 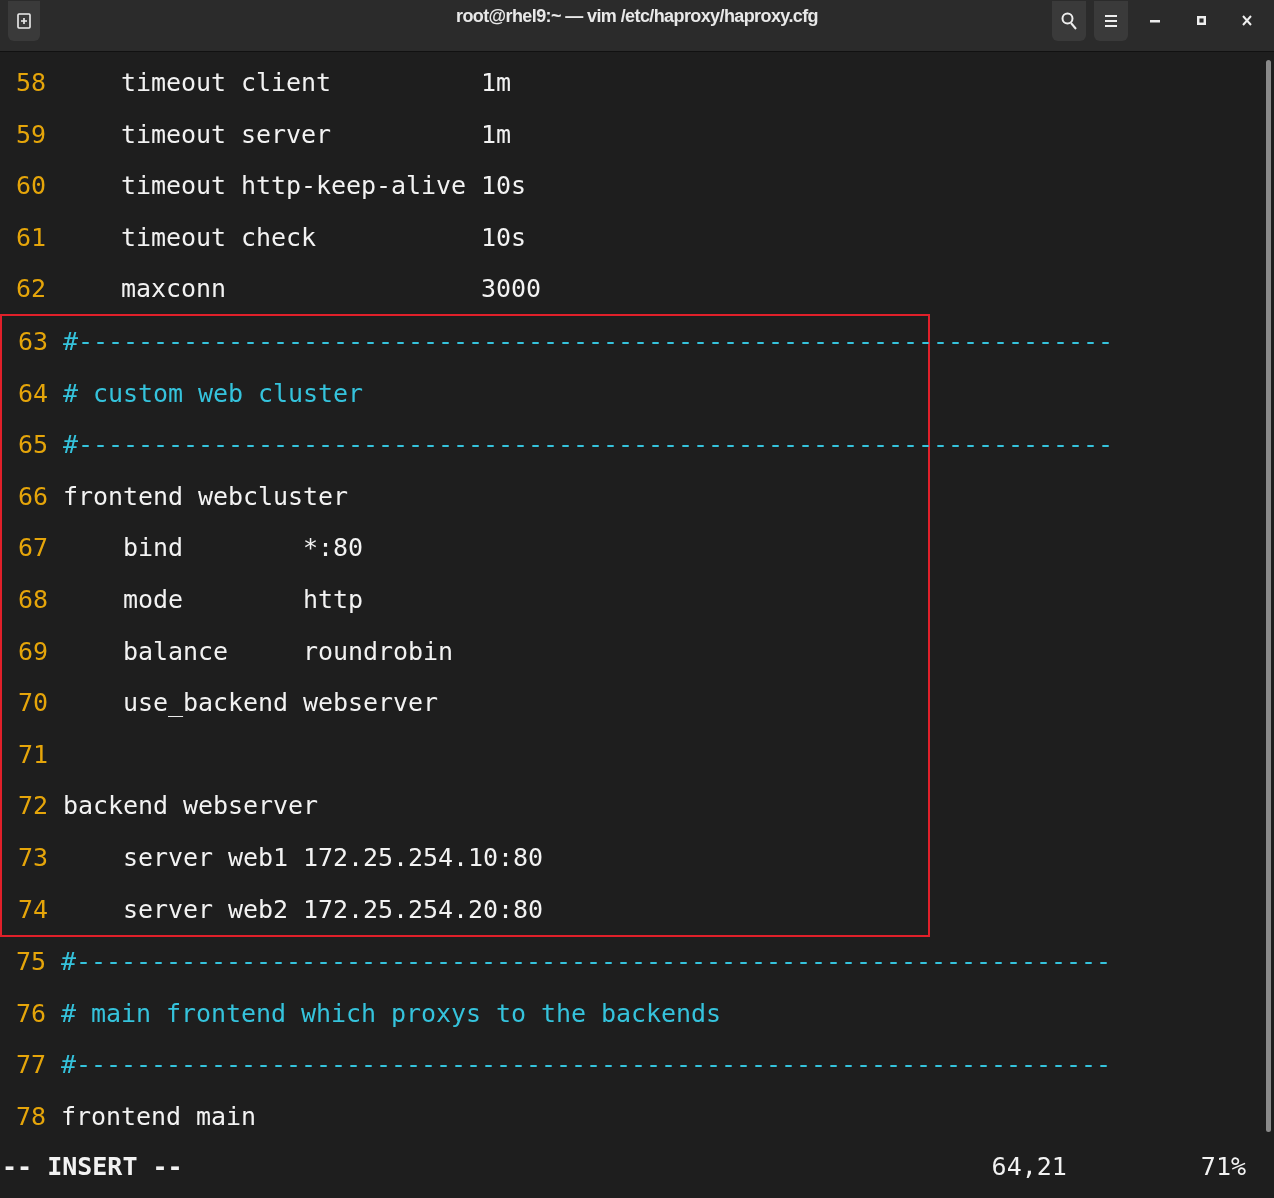 I want to click on code-line: bind *:80, so click(x=243, y=548).